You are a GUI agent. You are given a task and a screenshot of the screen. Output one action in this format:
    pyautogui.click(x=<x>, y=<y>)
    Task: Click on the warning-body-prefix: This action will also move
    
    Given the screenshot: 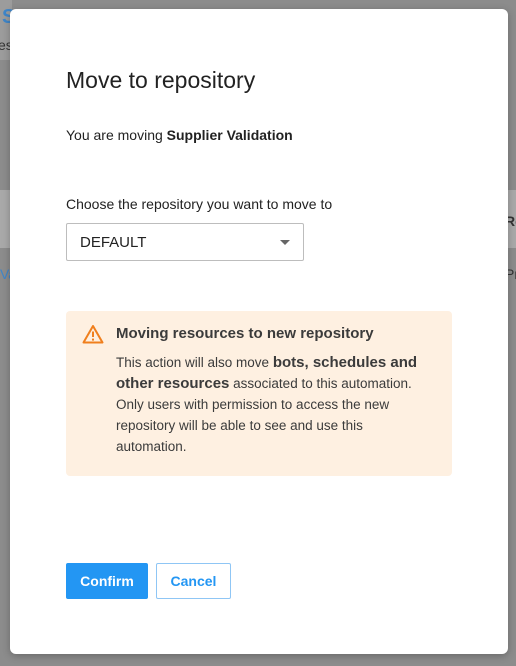 What is the action you would take?
    pyautogui.click(x=193, y=362)
    